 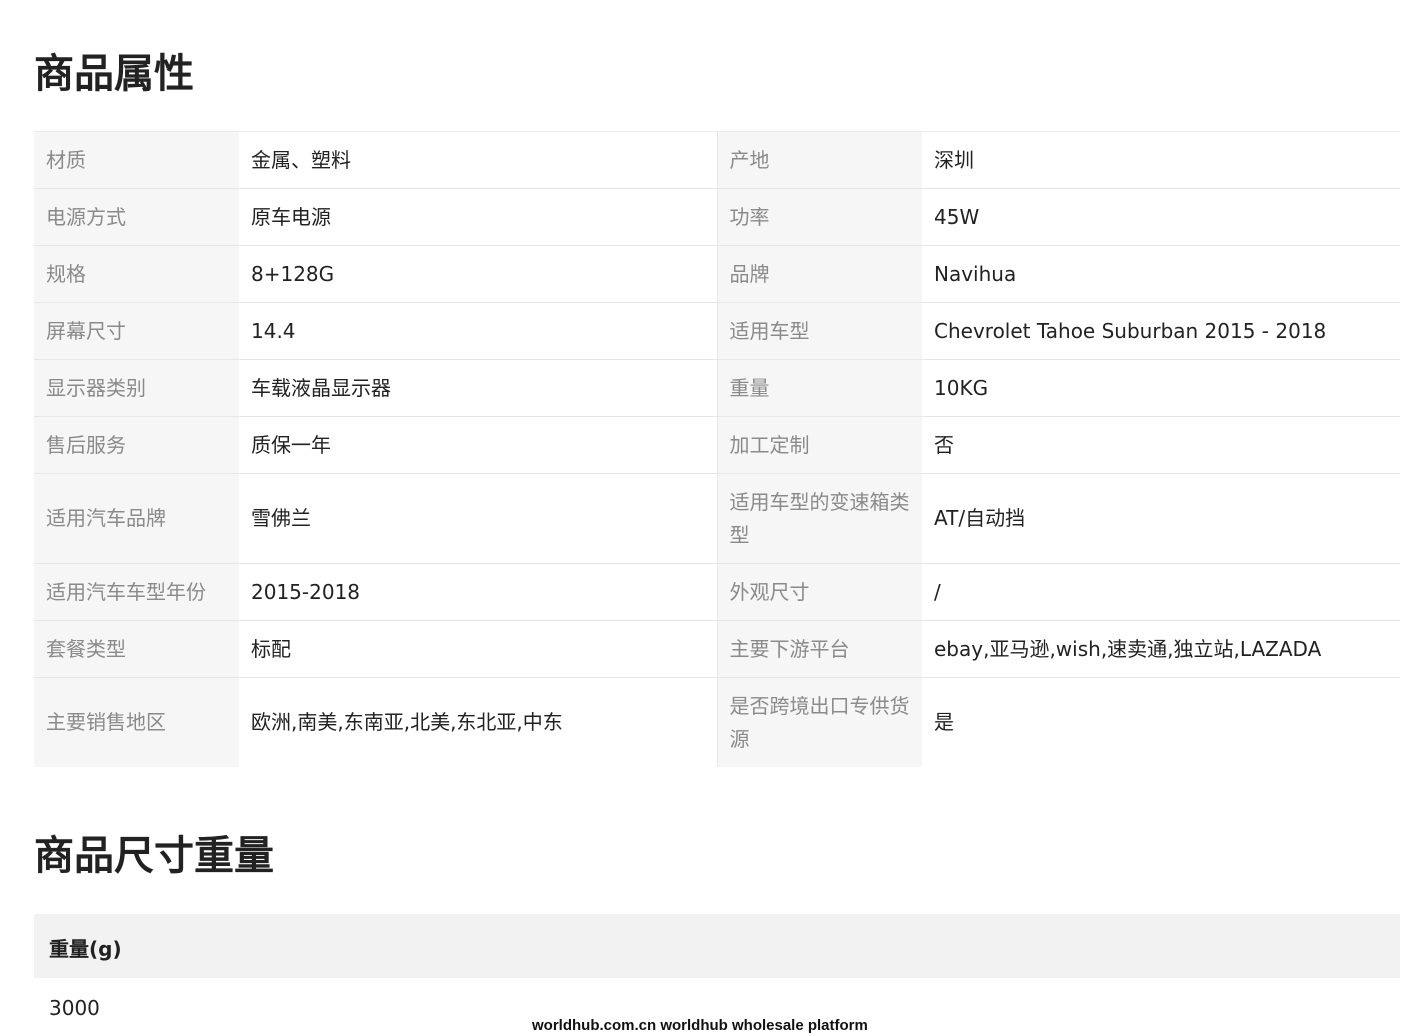 I want to click on attr-value: 10KG, so click(x=1161, y=388).